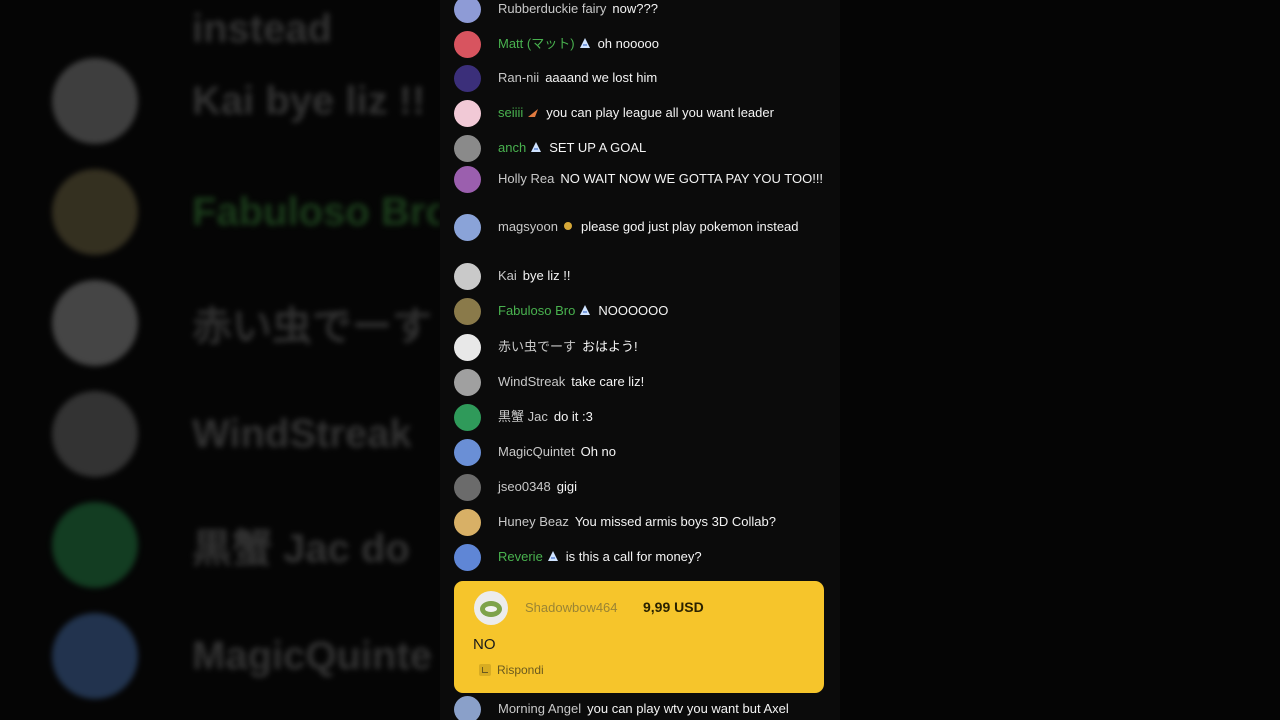 The height and width of the screenshot is (720, 1280). I want to click on chat-message: WindStreak take care liz!, so click(644, 382).